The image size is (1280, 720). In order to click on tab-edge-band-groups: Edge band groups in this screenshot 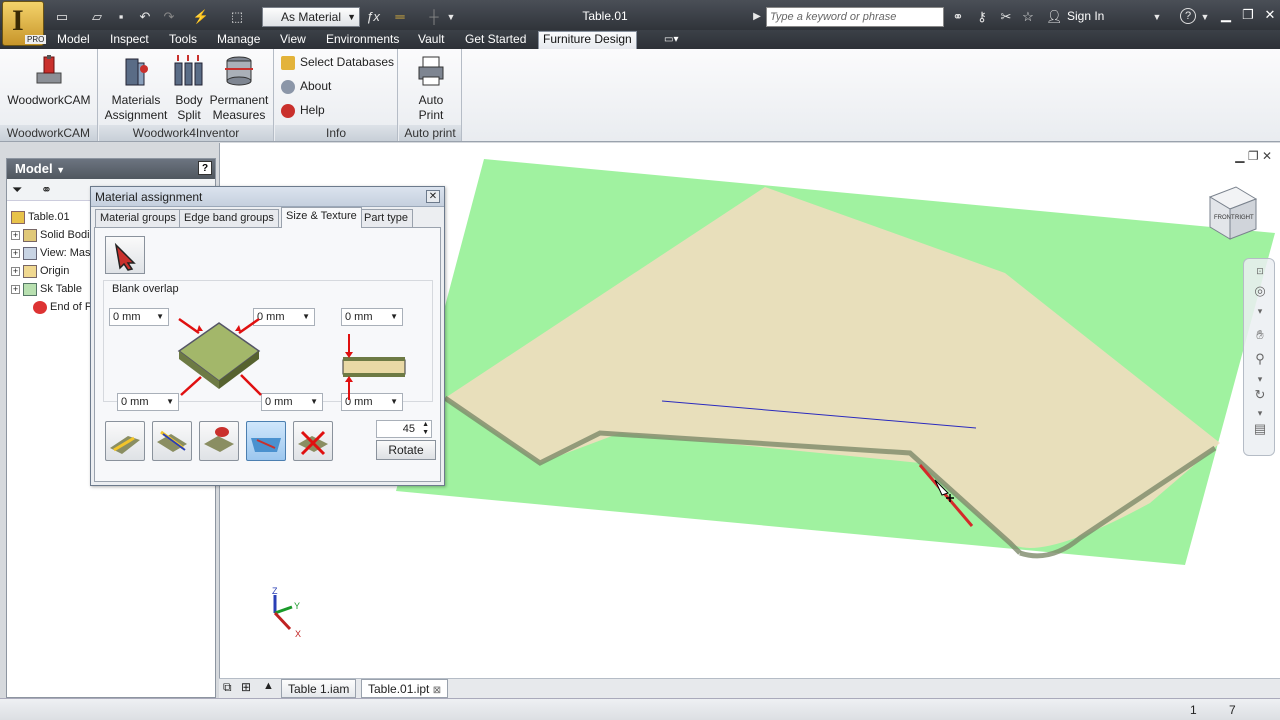, I will do `click(229, 218)`.